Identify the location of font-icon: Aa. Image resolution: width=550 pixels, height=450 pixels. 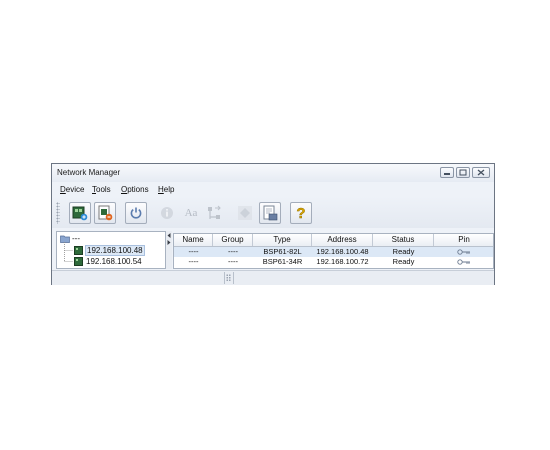
(191, 213).